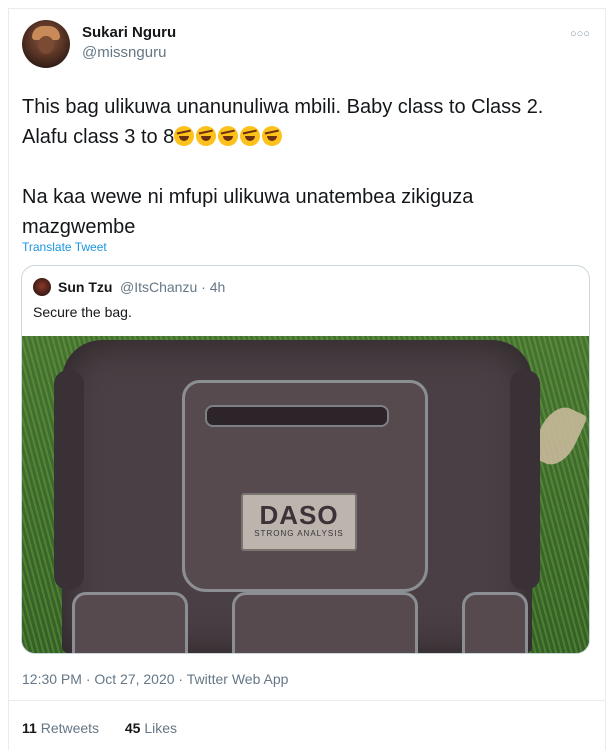 The height and width of the screenshot is (750, 612). What do you see at coordinates (82, 312) in the screenshot?
I see `quoted-text: Secure the bag.` at bounding box center [82, 312].